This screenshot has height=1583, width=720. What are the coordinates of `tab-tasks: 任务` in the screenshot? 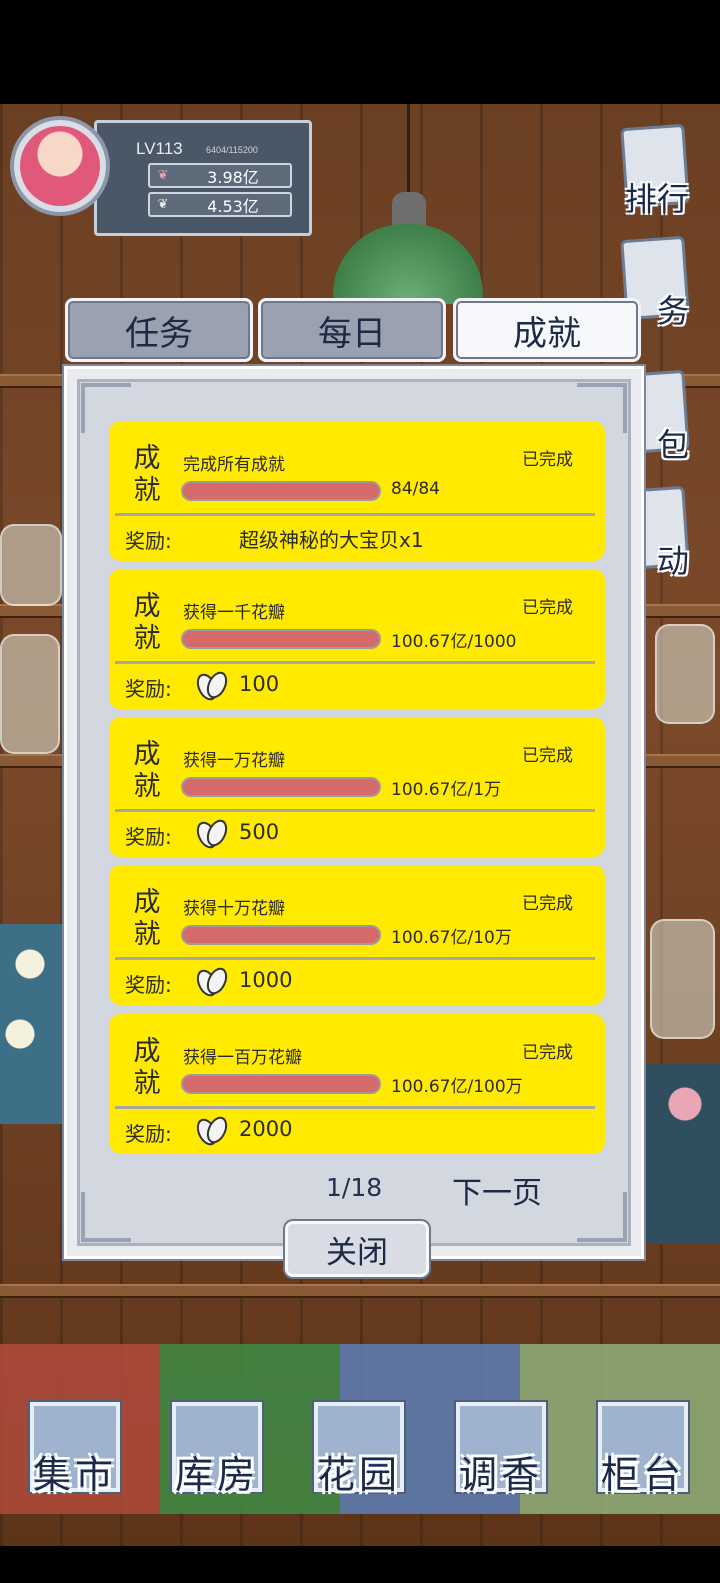 It's located at (159, 330).